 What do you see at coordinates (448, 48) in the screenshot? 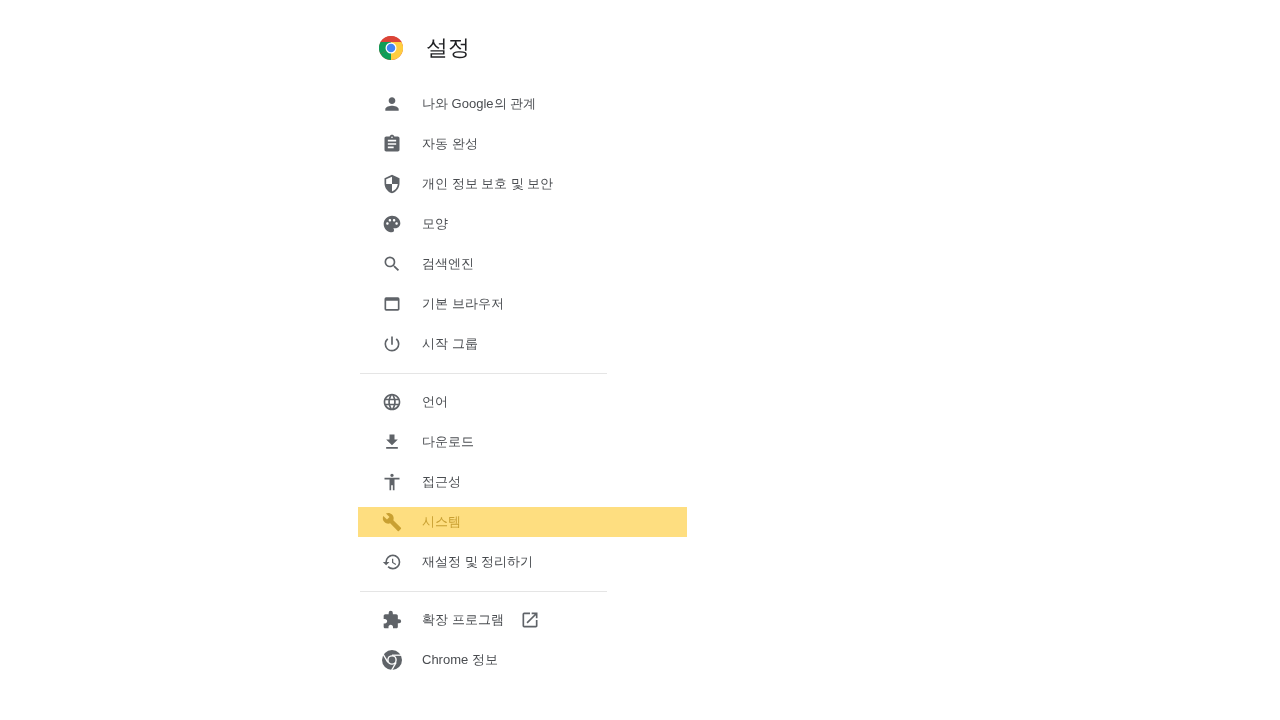
I see `page-title: 설정` at bounding box center [448, 48].